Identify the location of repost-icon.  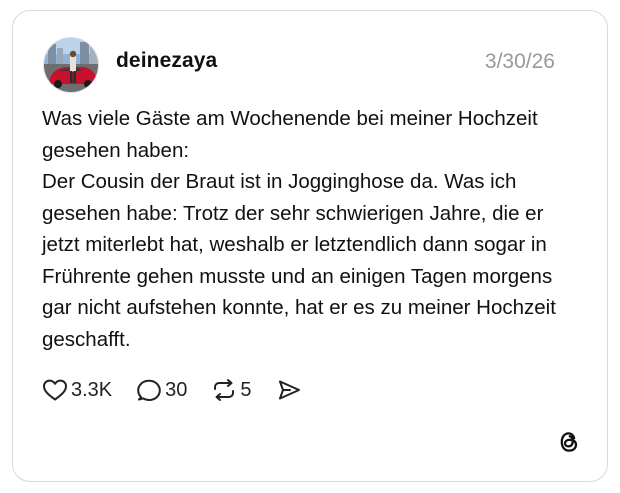
(224, 390).